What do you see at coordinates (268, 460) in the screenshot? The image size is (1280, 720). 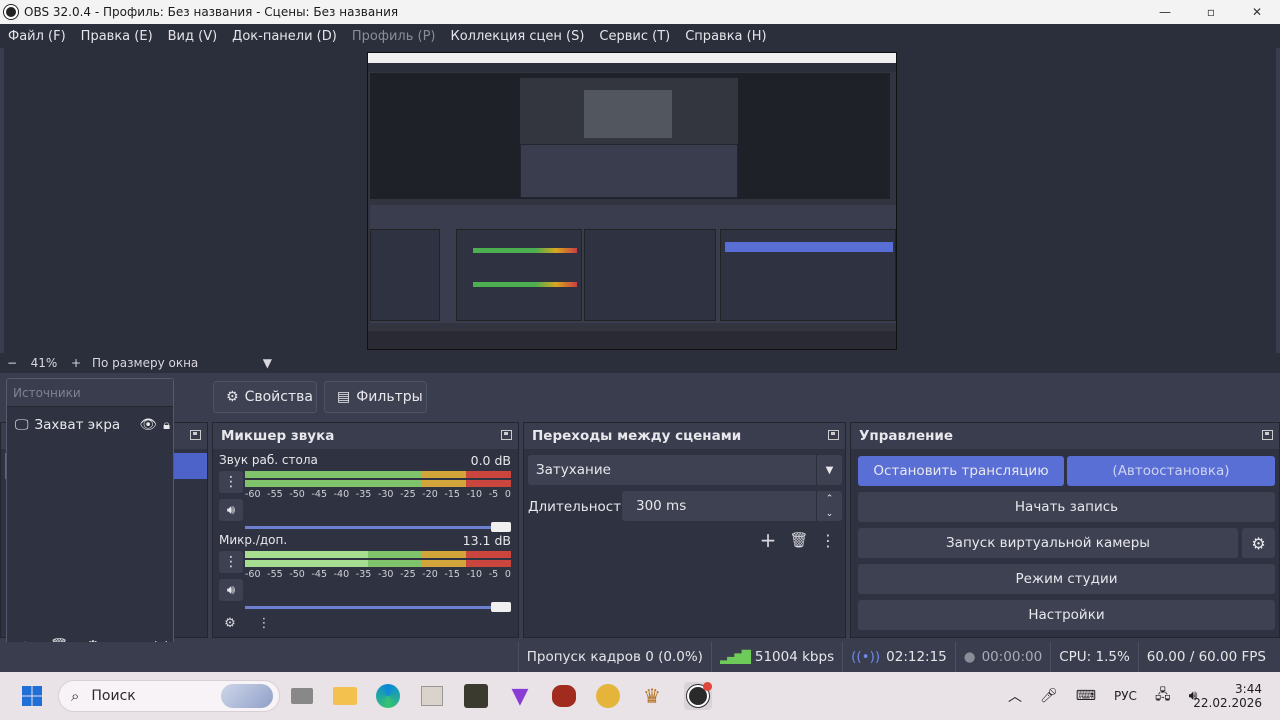 I see `channel-name: Звук раб. стола` at bounding box center [268, 460].